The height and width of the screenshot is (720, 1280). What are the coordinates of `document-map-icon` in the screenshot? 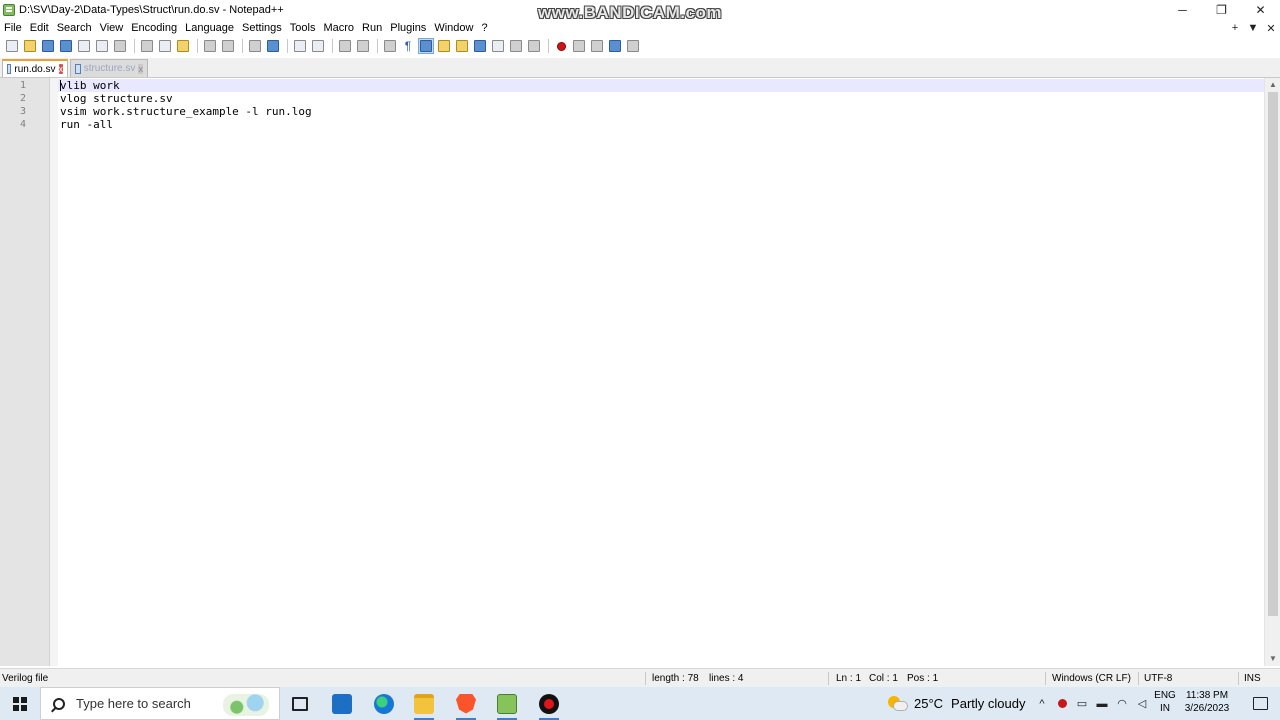 It's located at (462, 46).